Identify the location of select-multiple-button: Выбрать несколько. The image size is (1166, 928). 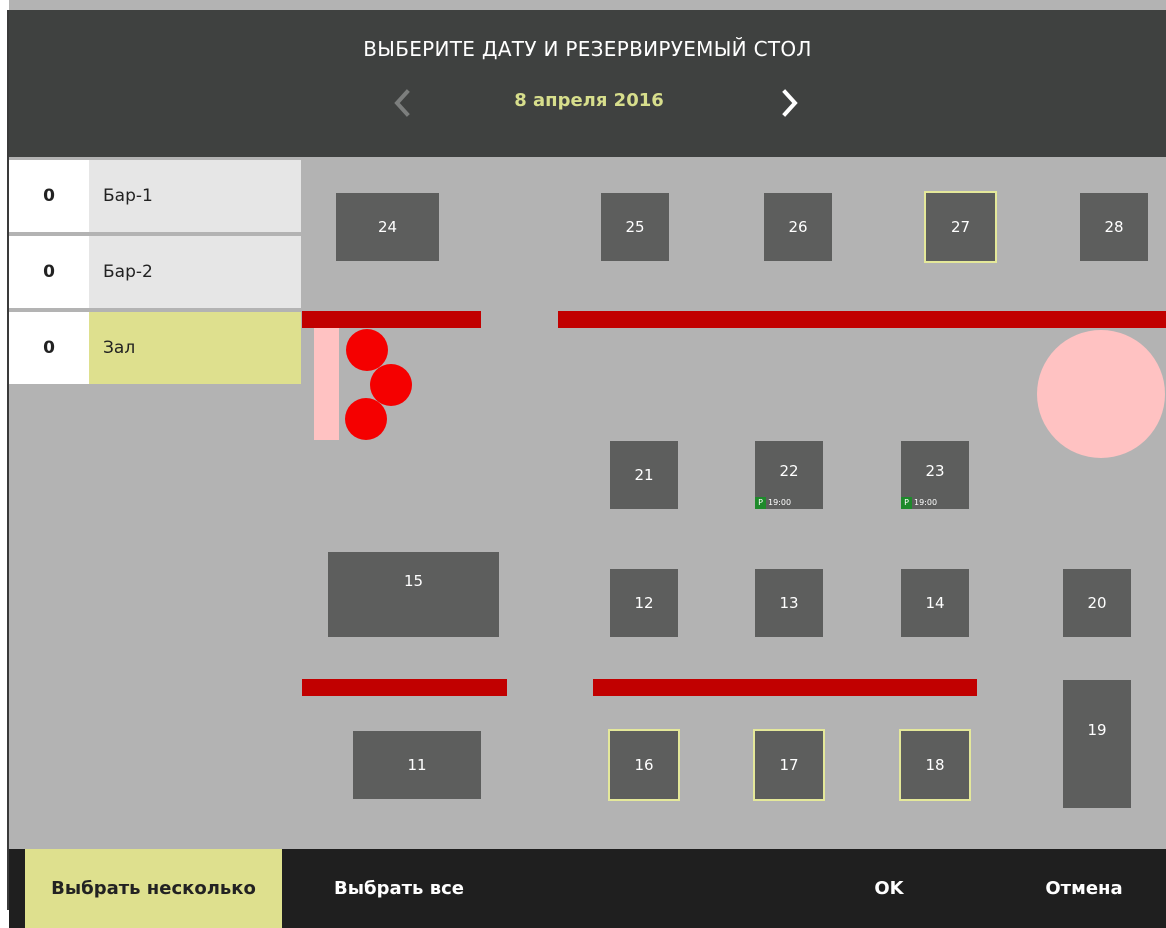
(153, 888).